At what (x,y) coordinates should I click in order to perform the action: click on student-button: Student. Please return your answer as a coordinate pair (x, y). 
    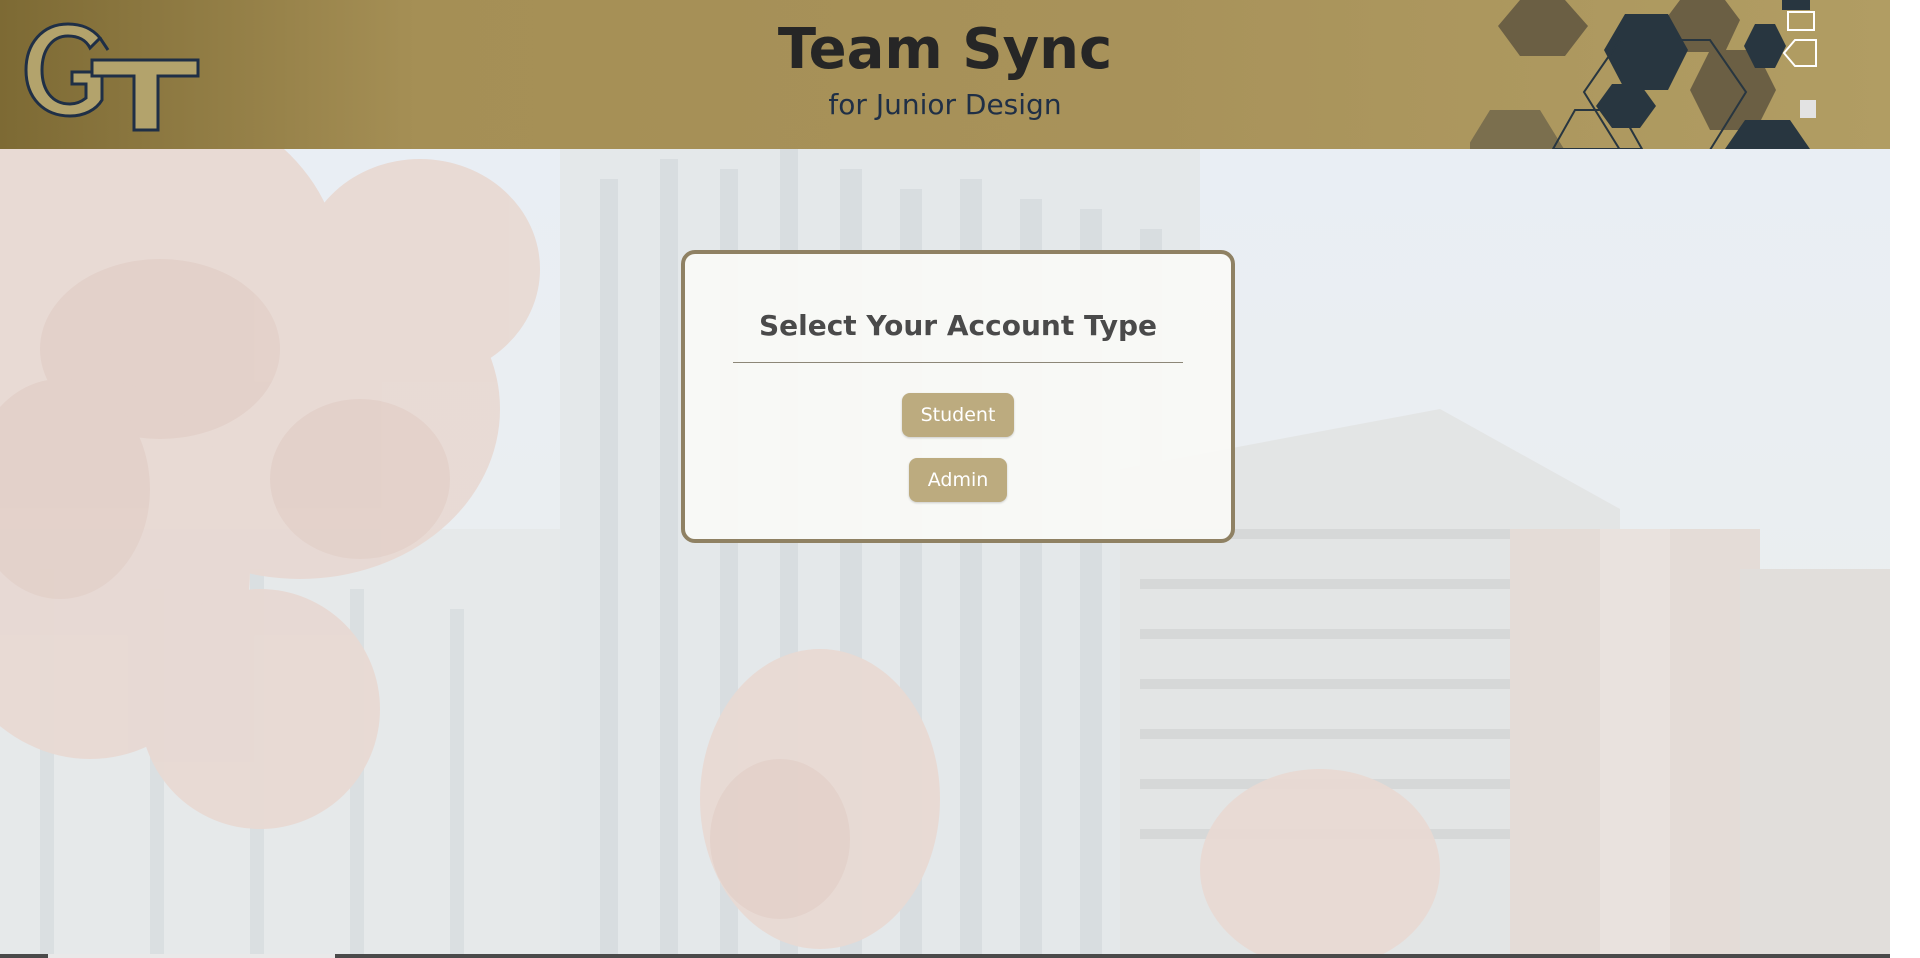
    Looking at the image, I should click on (958, 415).